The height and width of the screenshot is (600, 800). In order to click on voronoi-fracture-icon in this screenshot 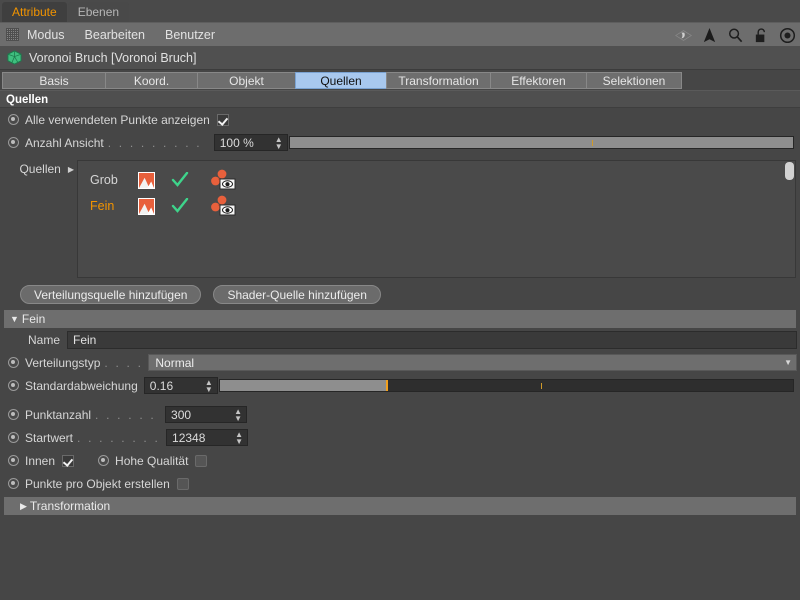, I will do `click(14, 57)`.